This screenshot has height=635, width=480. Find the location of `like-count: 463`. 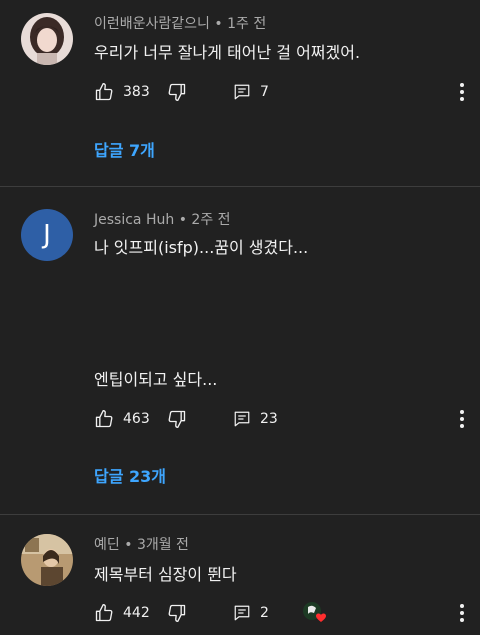

like-count: 463 is located at coordinates (136, 419).